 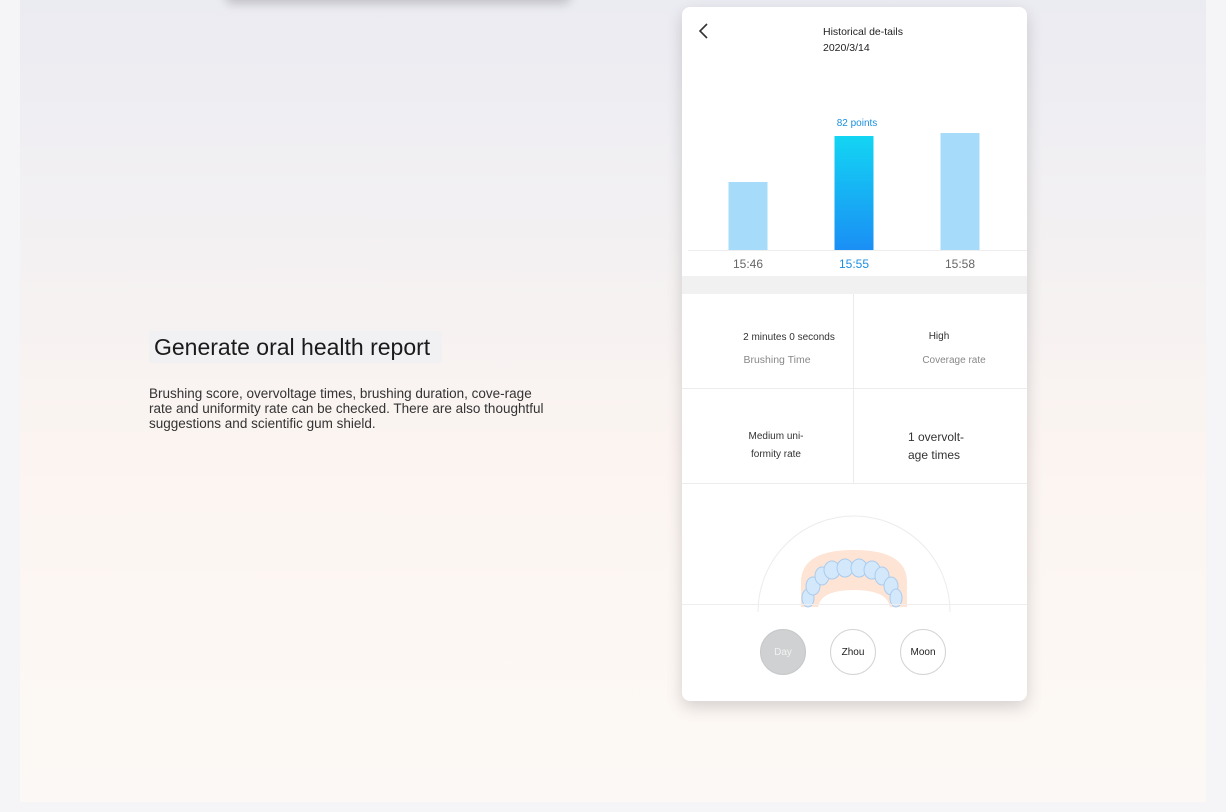 What do you see at coordinates (863, 40) in the screenshot?
I see `page-title: Historical de-tails 2020/3/14` at bounding box center [863, 40].